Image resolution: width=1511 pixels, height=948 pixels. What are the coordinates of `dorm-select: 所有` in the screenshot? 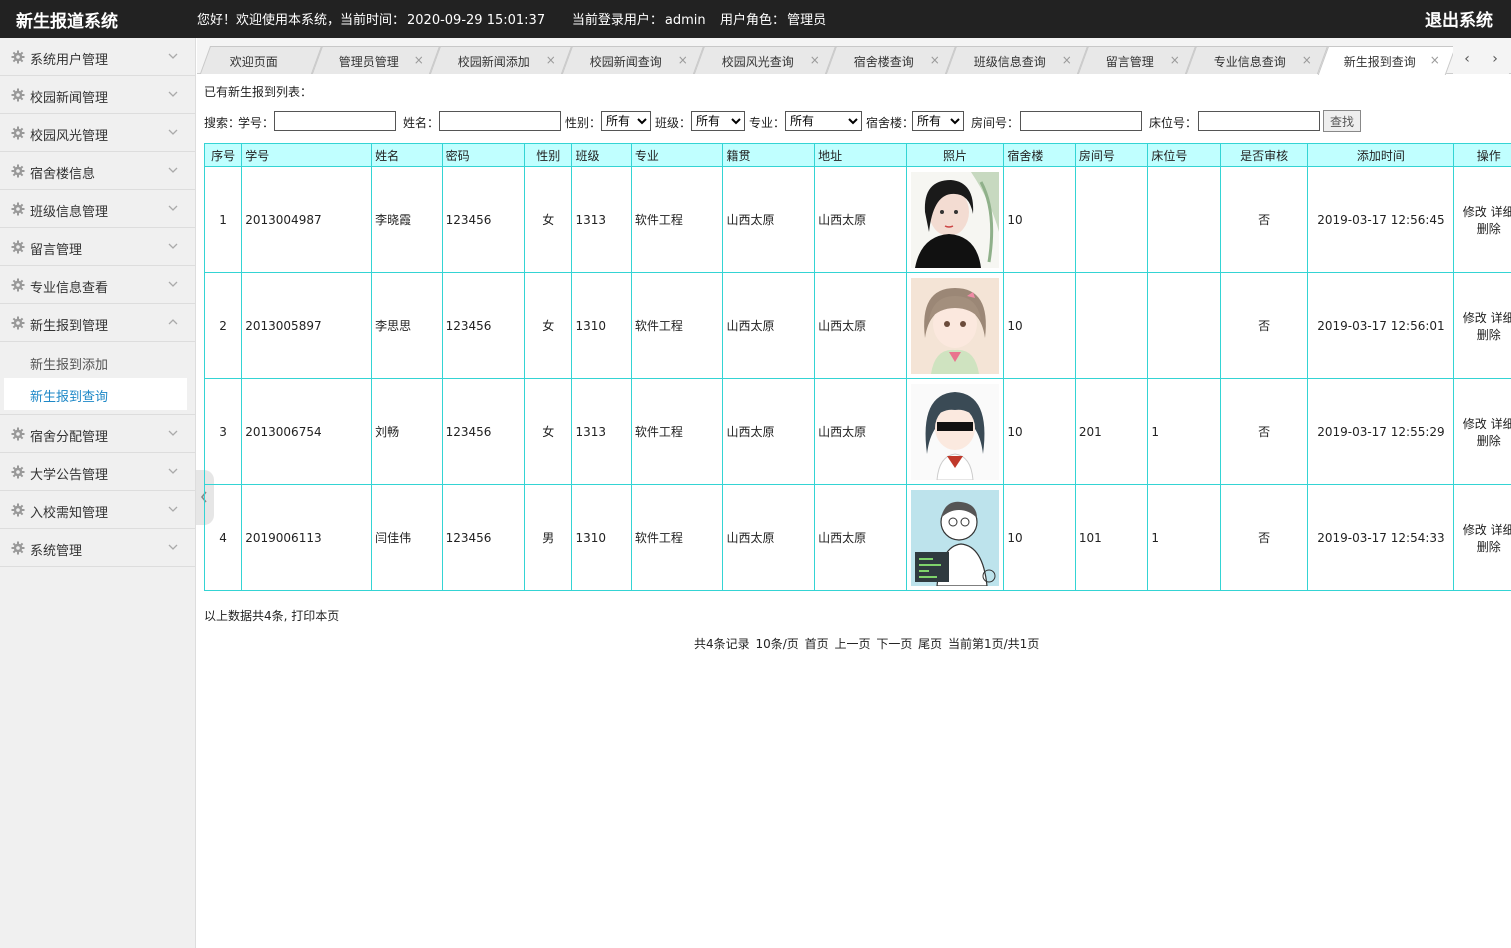 It's located at (938, 121).